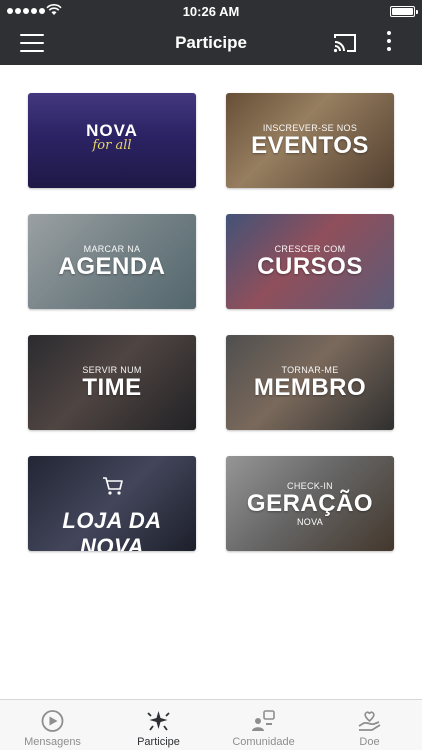  I want to click on sparkle-hands-icon, so click(158, 721).